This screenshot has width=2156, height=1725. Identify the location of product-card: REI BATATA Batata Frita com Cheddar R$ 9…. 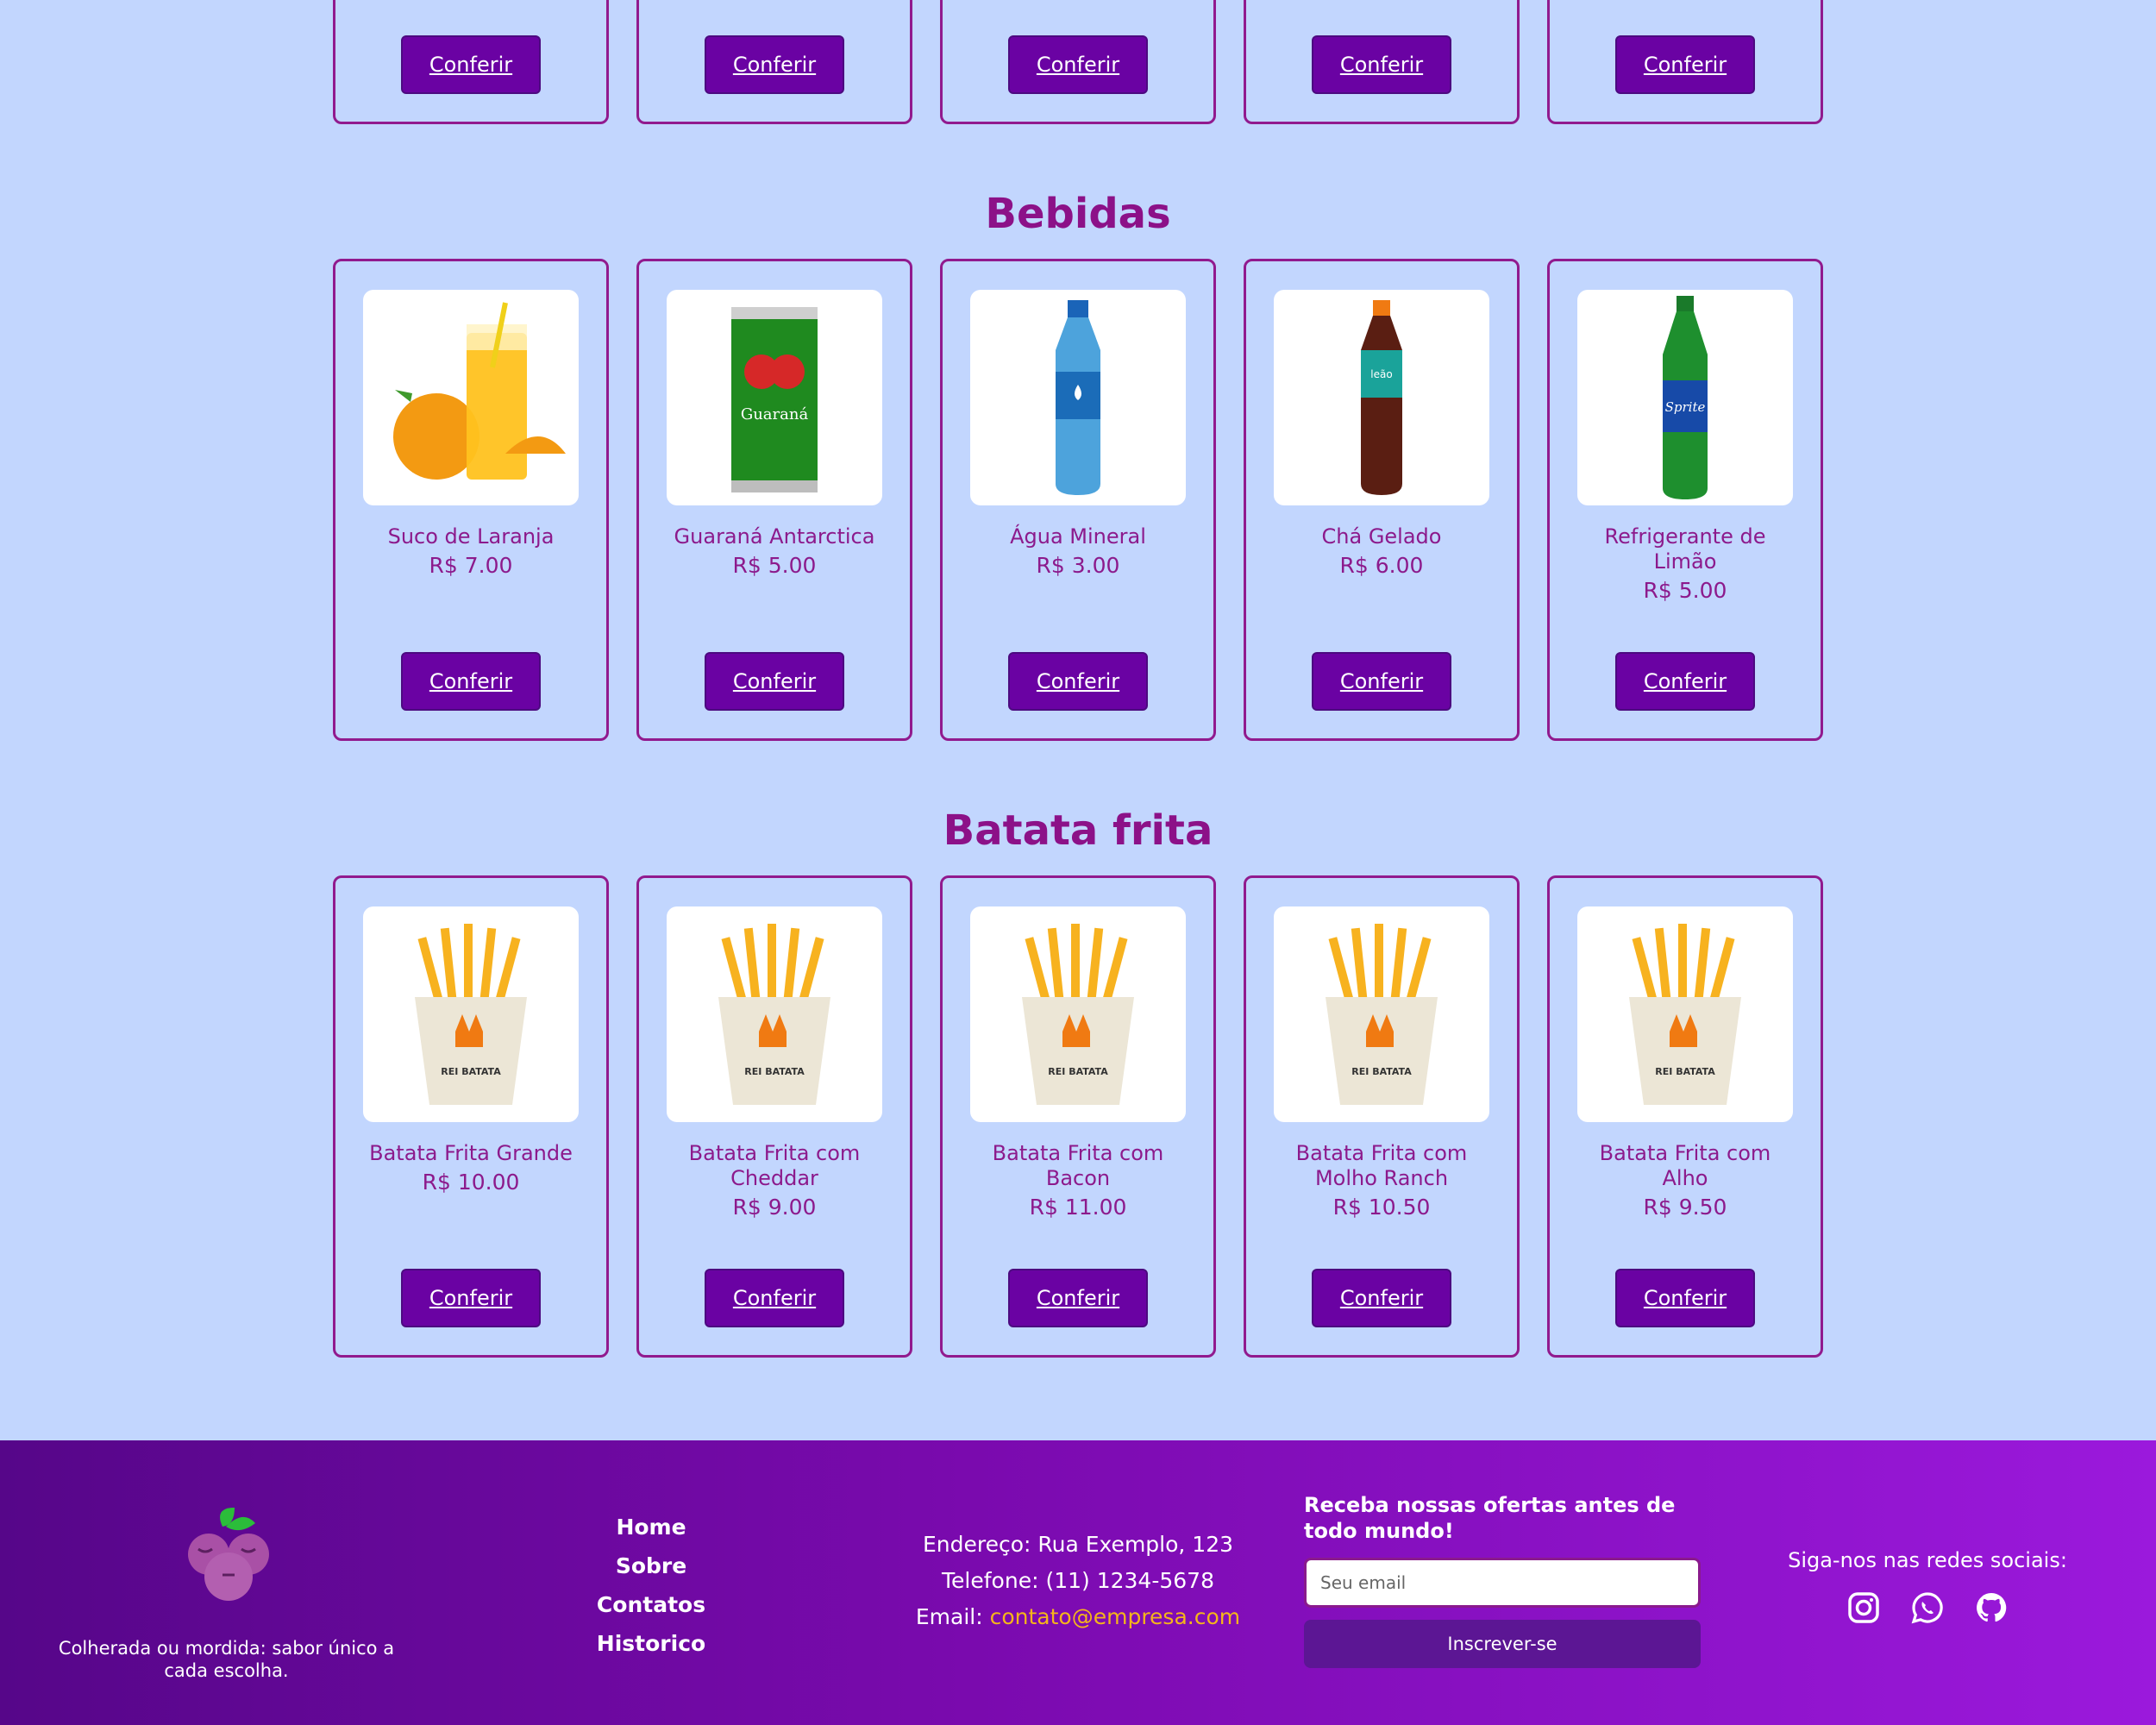
(774, 1117).